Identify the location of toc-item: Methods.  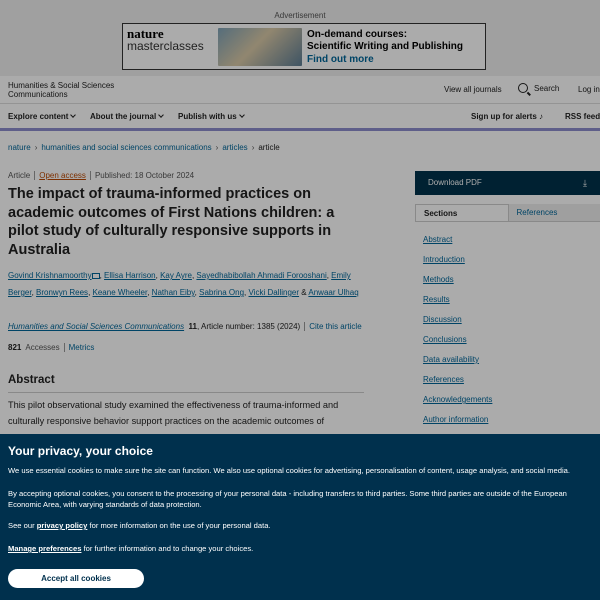
(511, 280).